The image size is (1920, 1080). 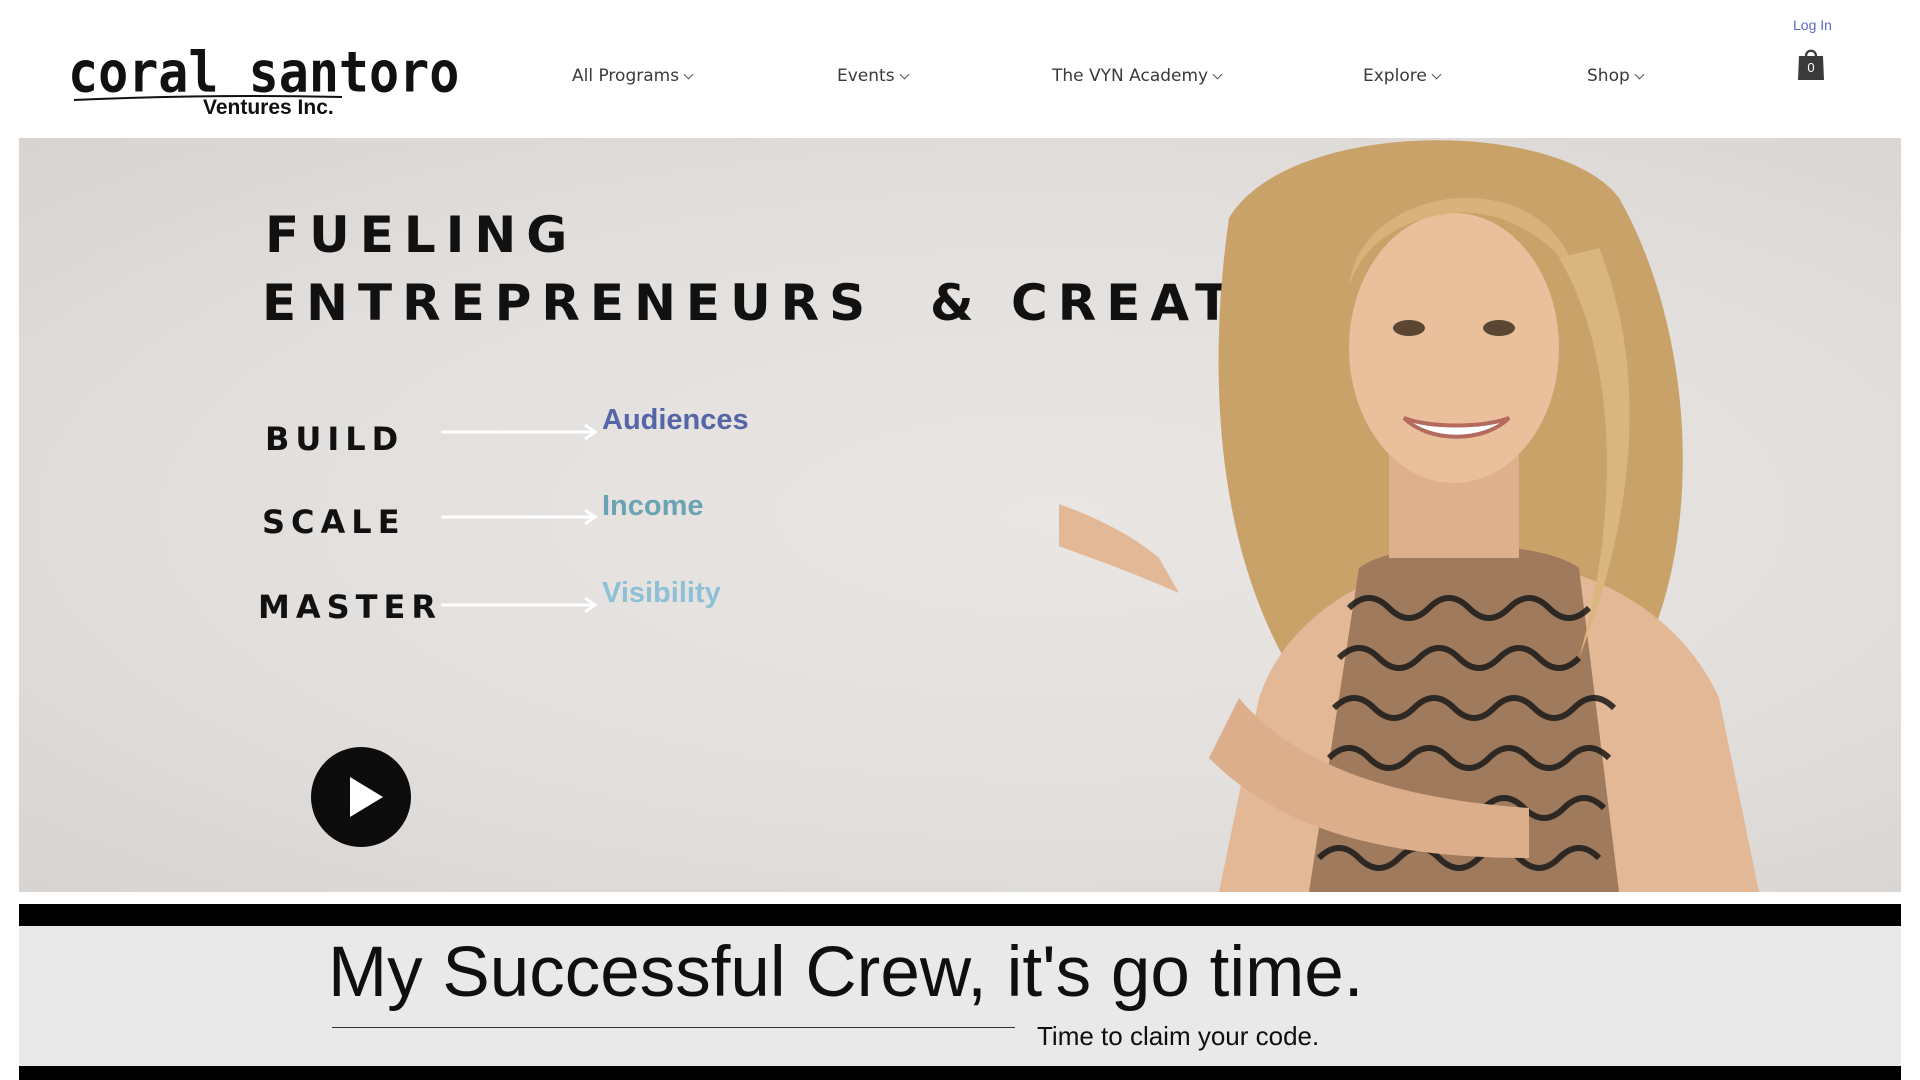 I want to click on hero-outcome-audiences: Audiences, so click(x=675, y=420).